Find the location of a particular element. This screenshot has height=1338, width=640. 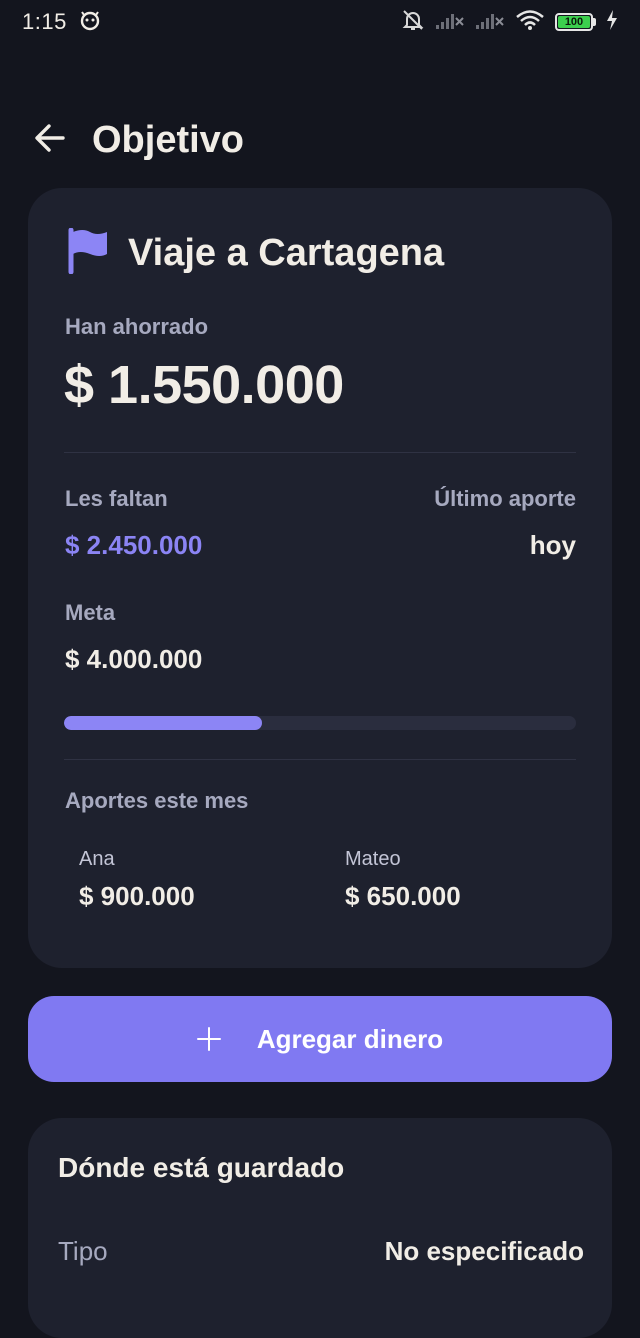

plus-icon is located at coordinates (208, 1039).